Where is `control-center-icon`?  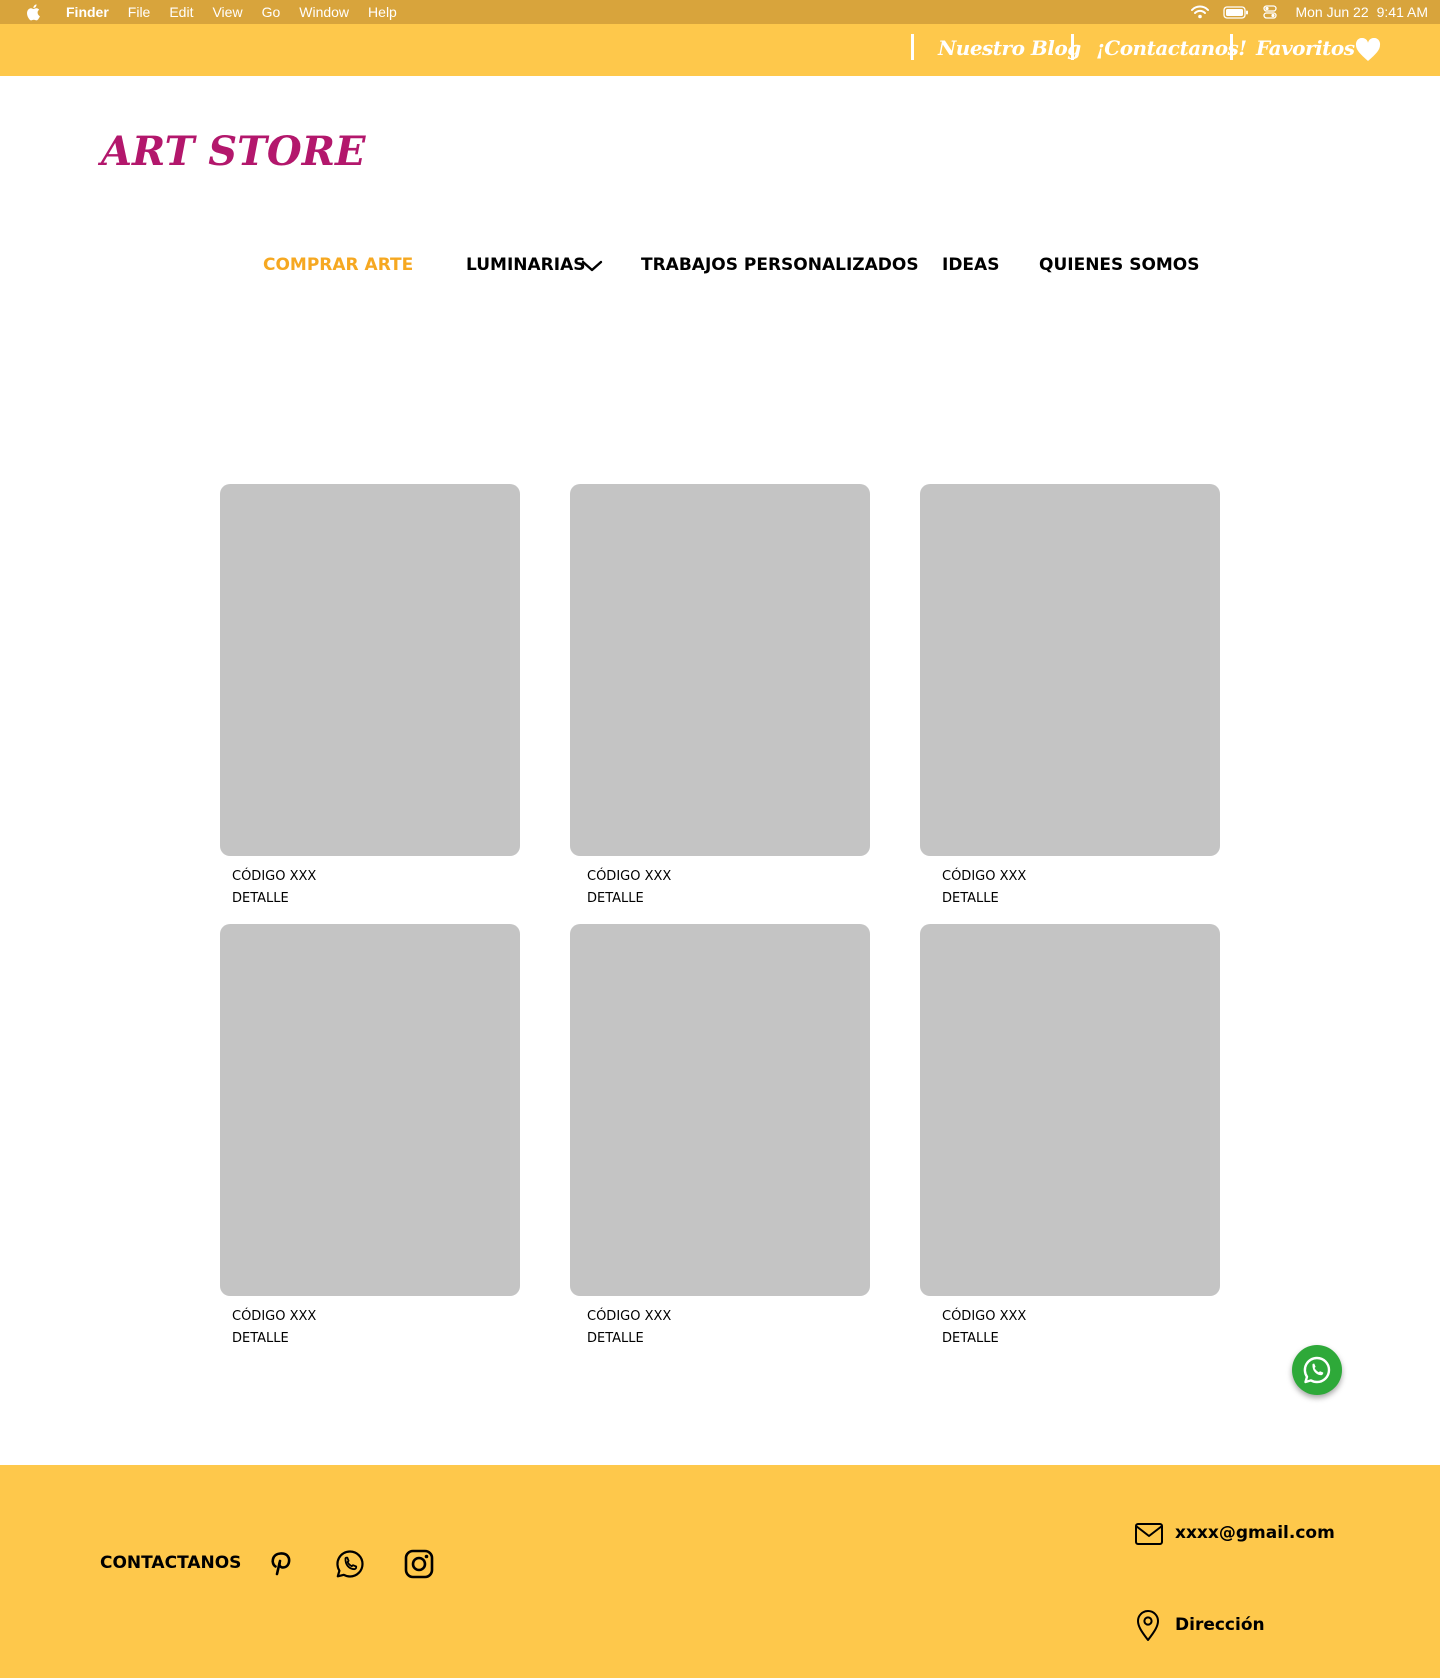 control-center-icon is located at coordinates (1270, 12).